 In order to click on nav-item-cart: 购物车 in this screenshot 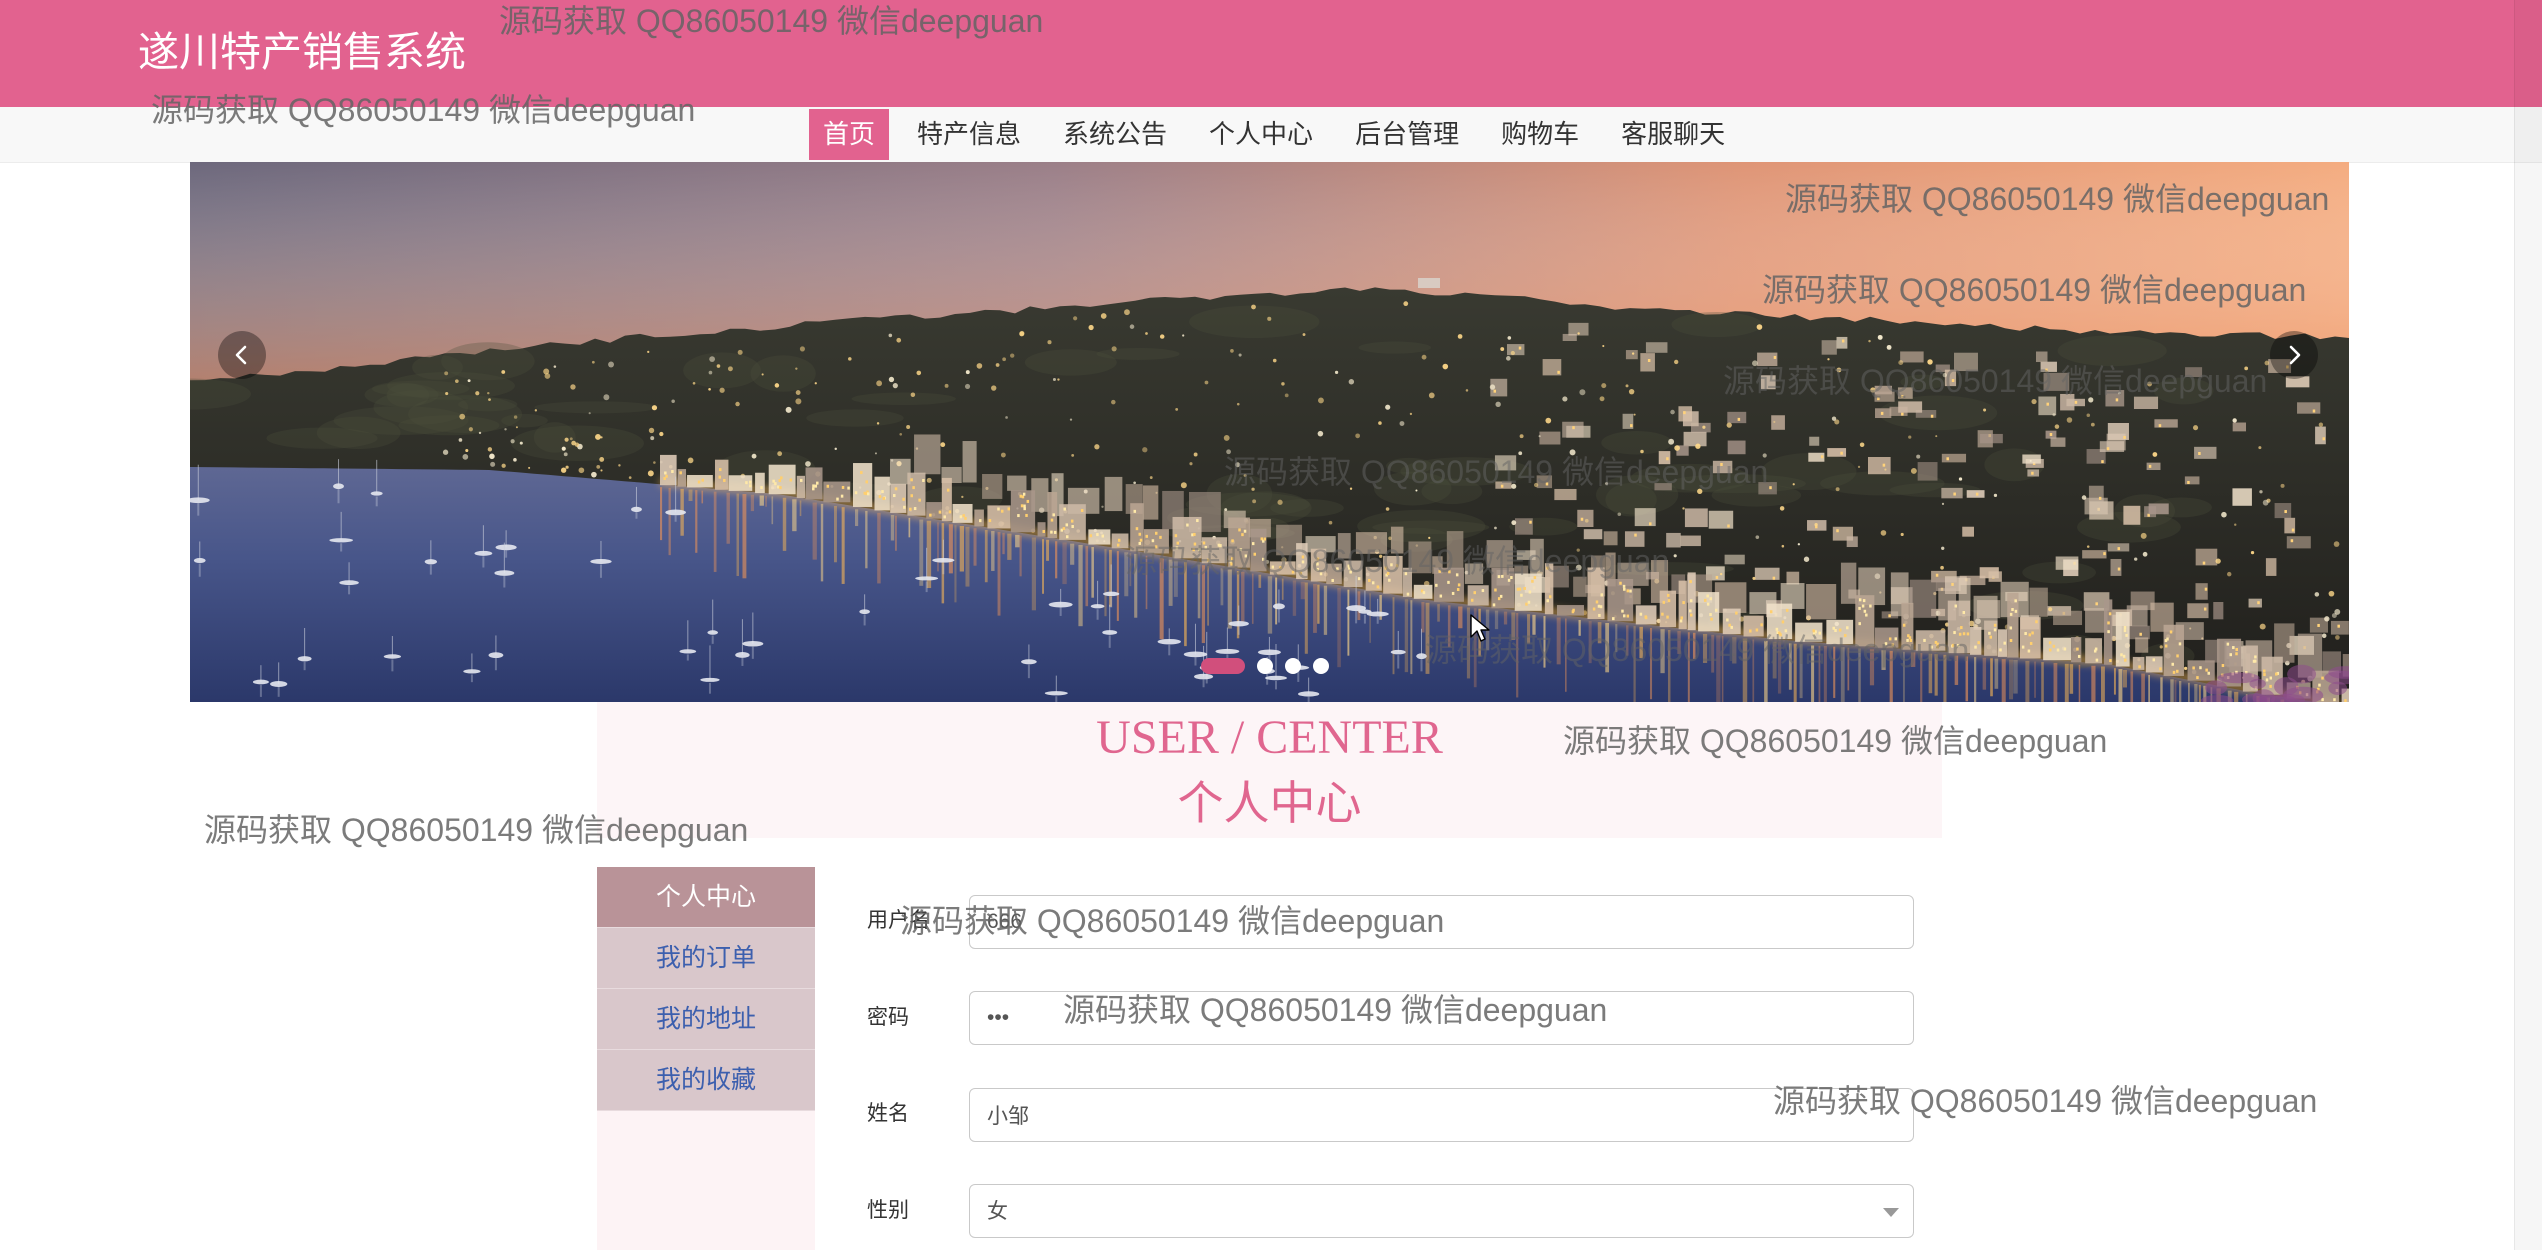, I will do `click(1540, 134)`.